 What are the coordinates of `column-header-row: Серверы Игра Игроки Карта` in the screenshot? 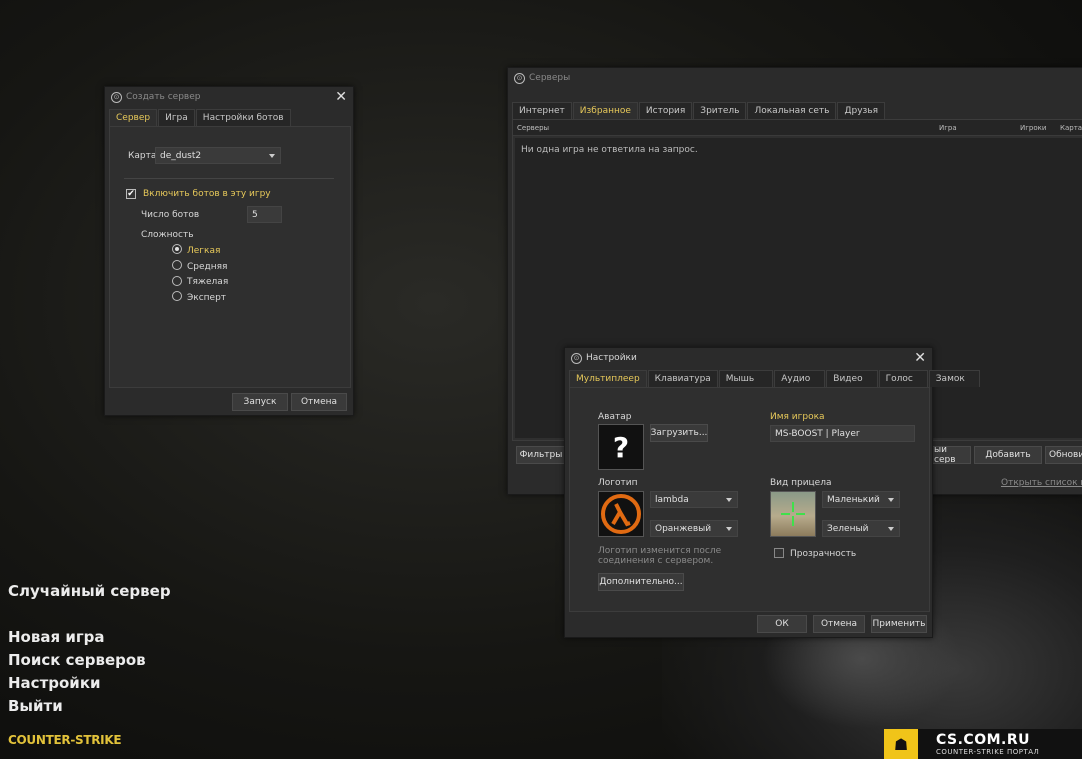 It's located at (797, 128).